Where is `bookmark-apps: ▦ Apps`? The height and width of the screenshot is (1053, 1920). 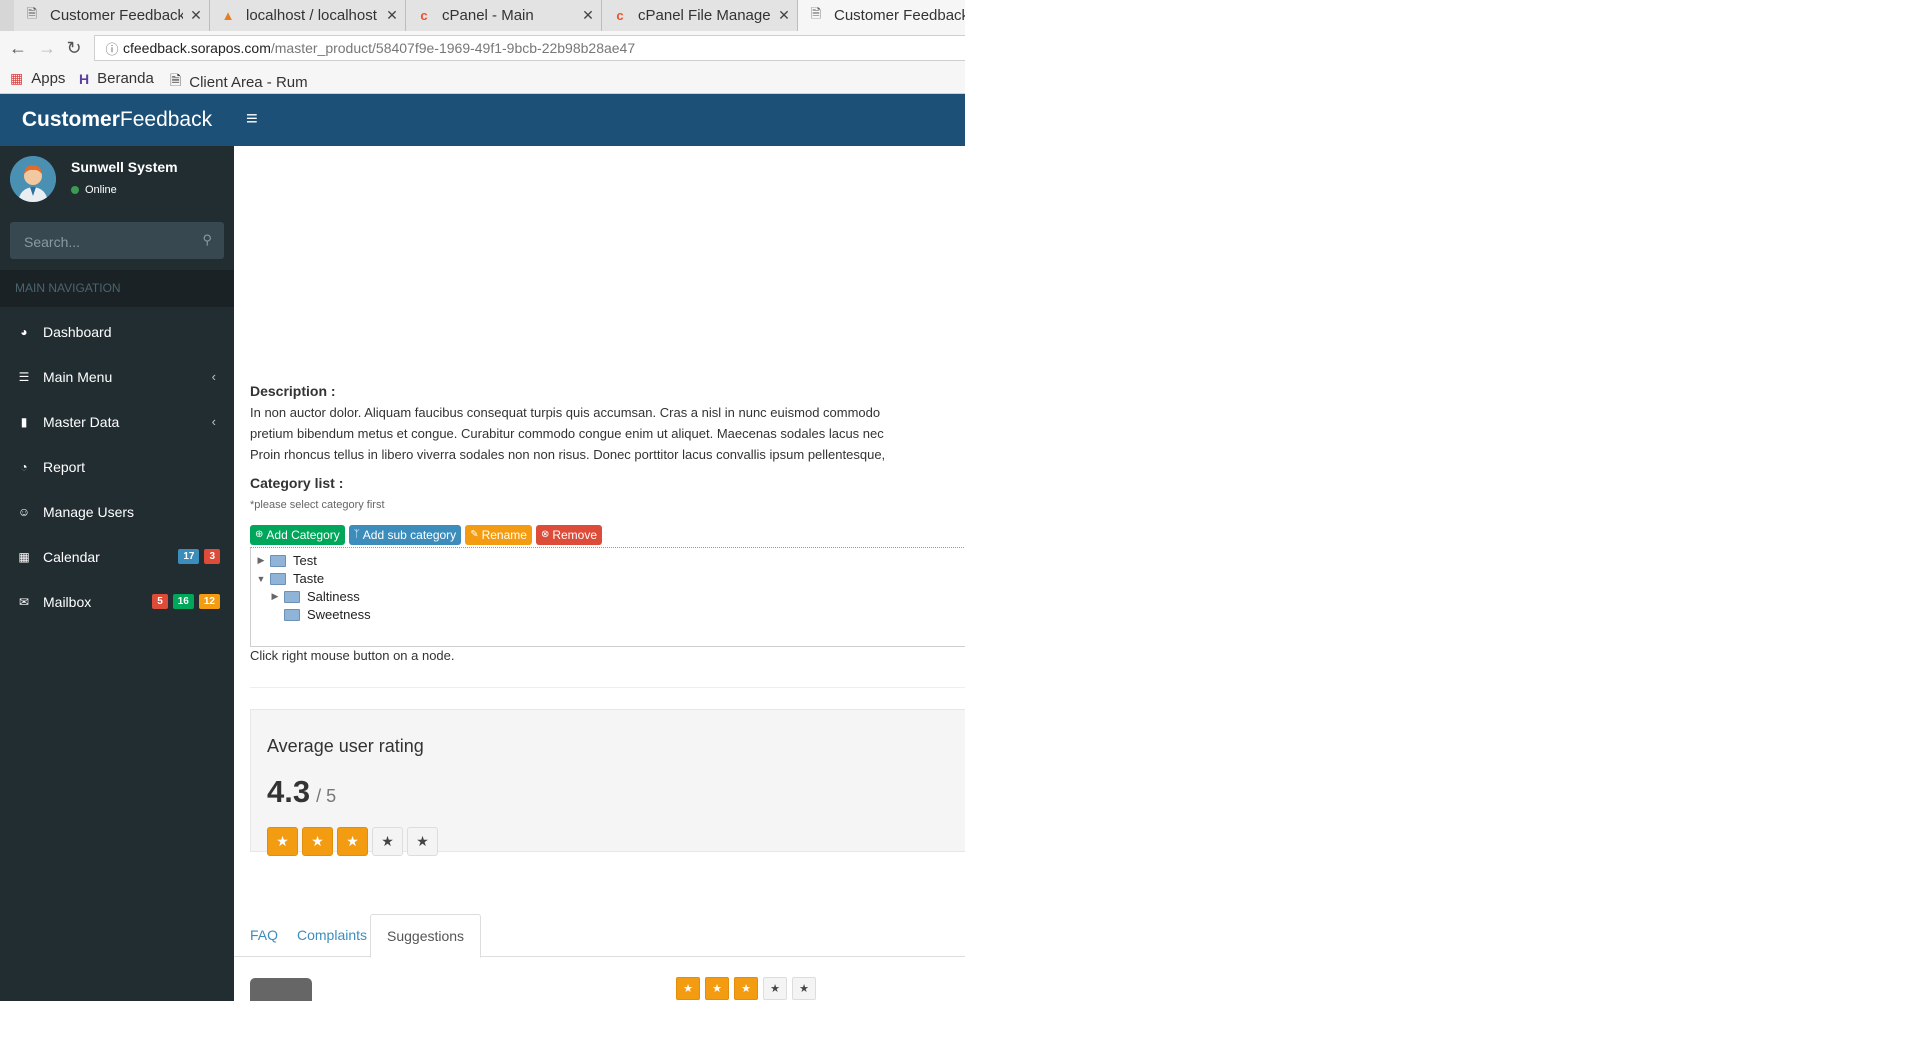 bookmark-apps: ▦ Apps is located at coordinates (37, 78).